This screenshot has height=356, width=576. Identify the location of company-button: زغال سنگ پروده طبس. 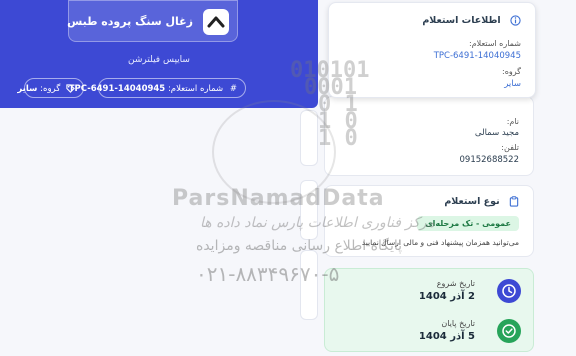
(152, 21).